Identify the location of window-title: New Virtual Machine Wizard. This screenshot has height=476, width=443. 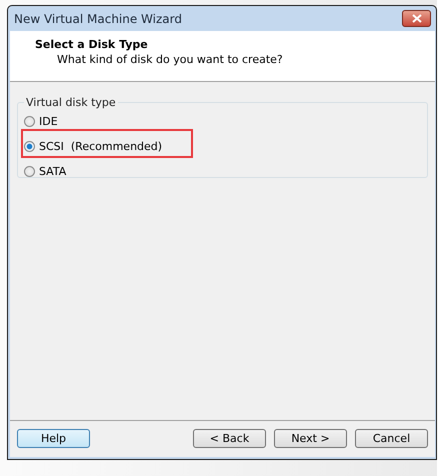
(98, 19).